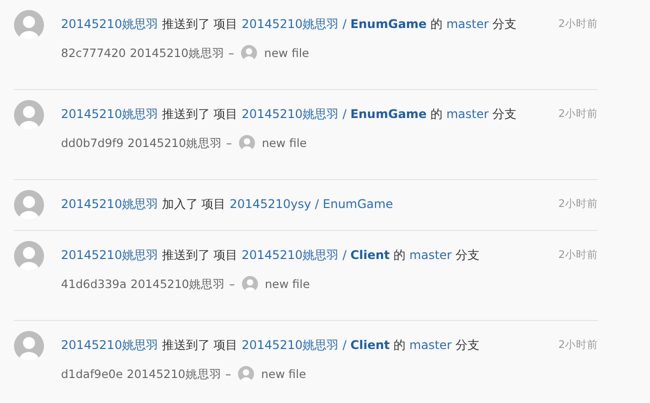 The image size is (650, 403). What do you see at coordinates (93, 53) in the screenshot?
I see `commit-hash: 82c777420` at bounding box center [93, 53].